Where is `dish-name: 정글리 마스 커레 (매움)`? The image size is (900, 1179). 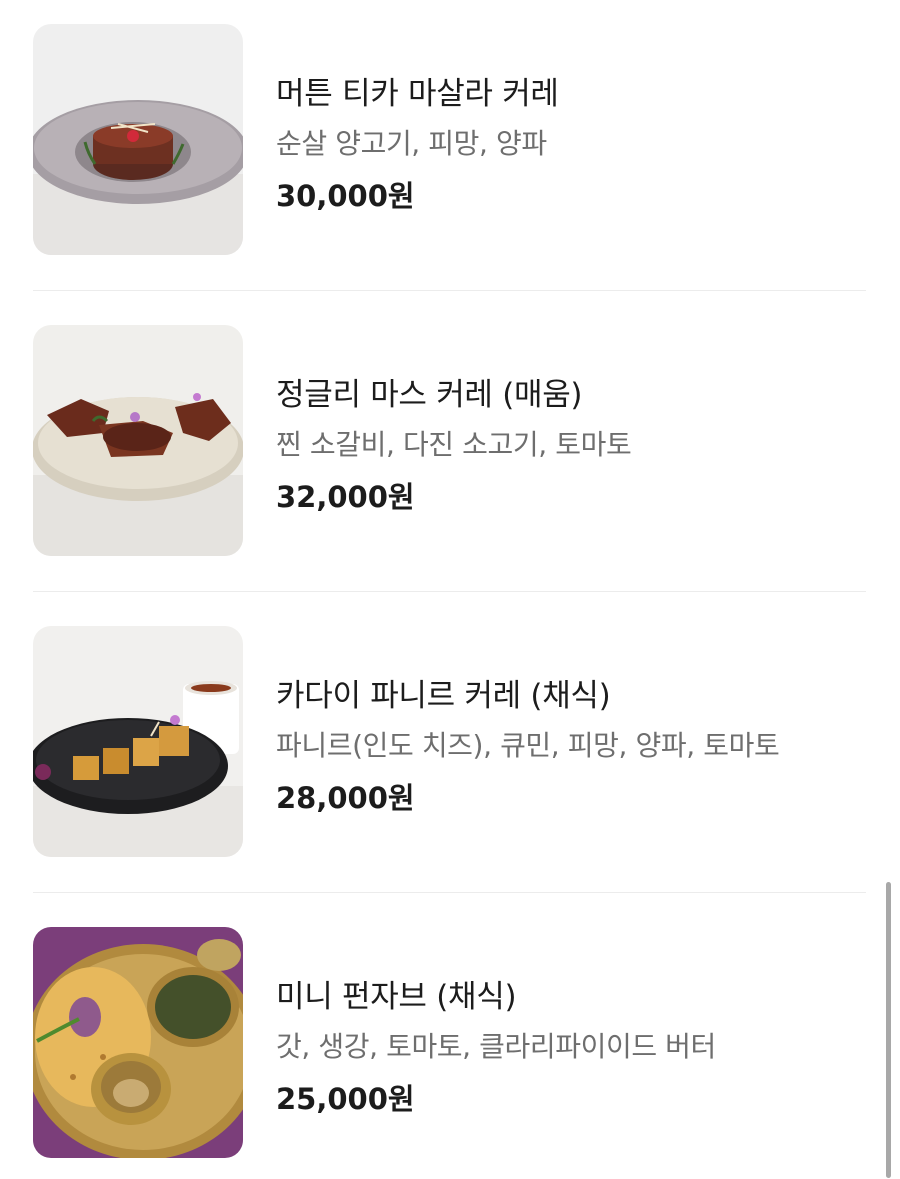
dish-name: 정글리 마스 커레 (매움) is located at coordinates (429, 395).